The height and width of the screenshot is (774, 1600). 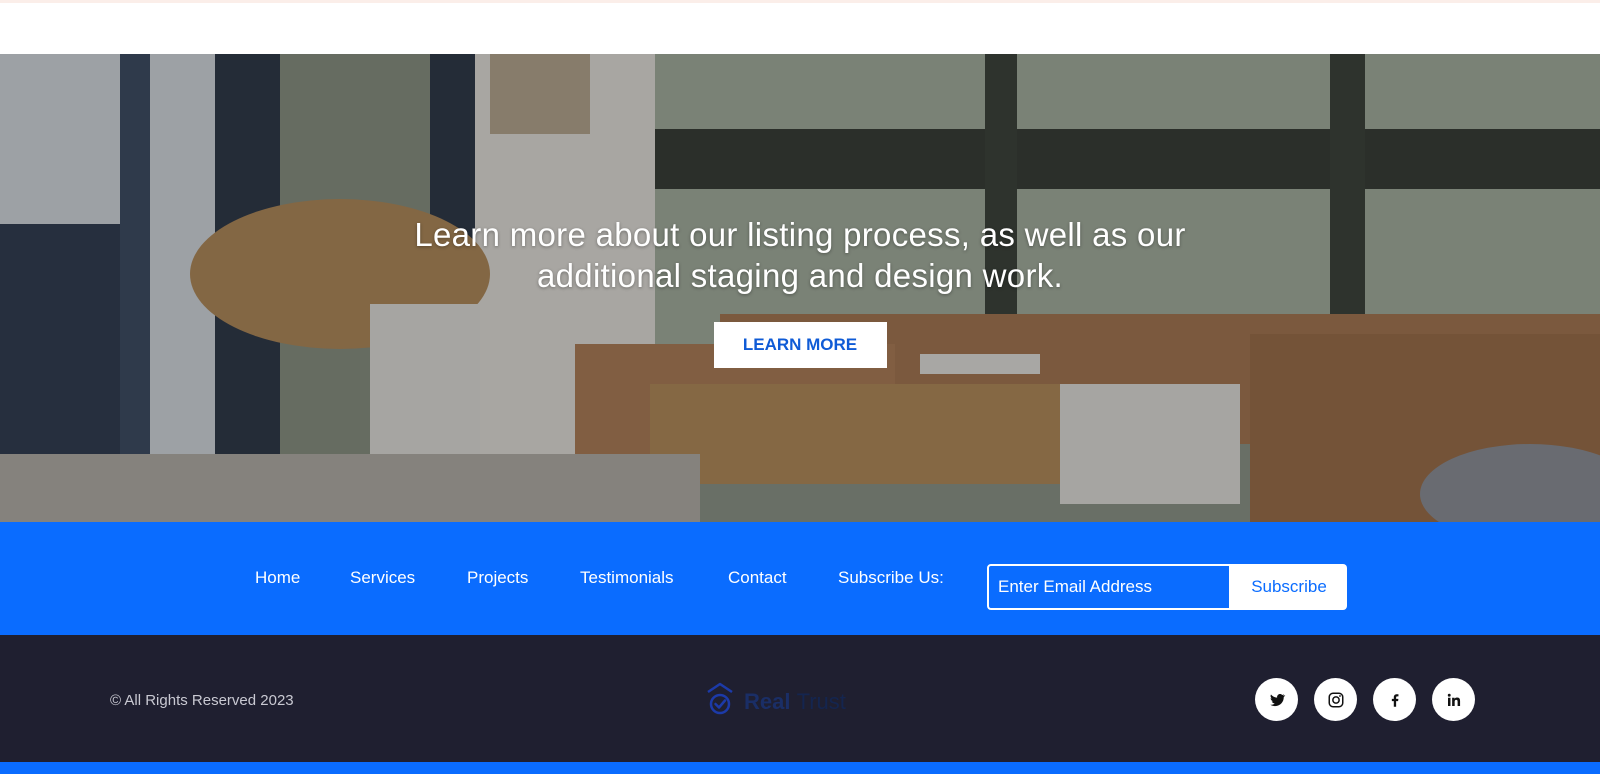 What do you see at coordinates (497, 578) in the screenshot?
I see `nav-link-projects: Projects` at bounding box center [497, 578].